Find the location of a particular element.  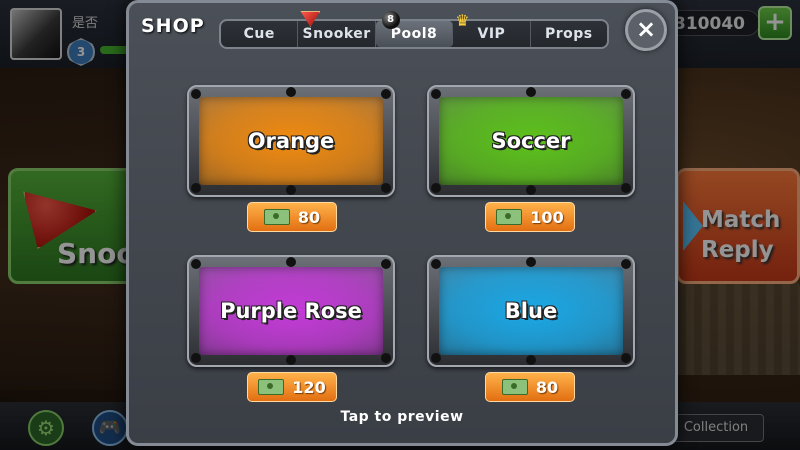

tab-cue: Cue is located at coordinates (260, 34).